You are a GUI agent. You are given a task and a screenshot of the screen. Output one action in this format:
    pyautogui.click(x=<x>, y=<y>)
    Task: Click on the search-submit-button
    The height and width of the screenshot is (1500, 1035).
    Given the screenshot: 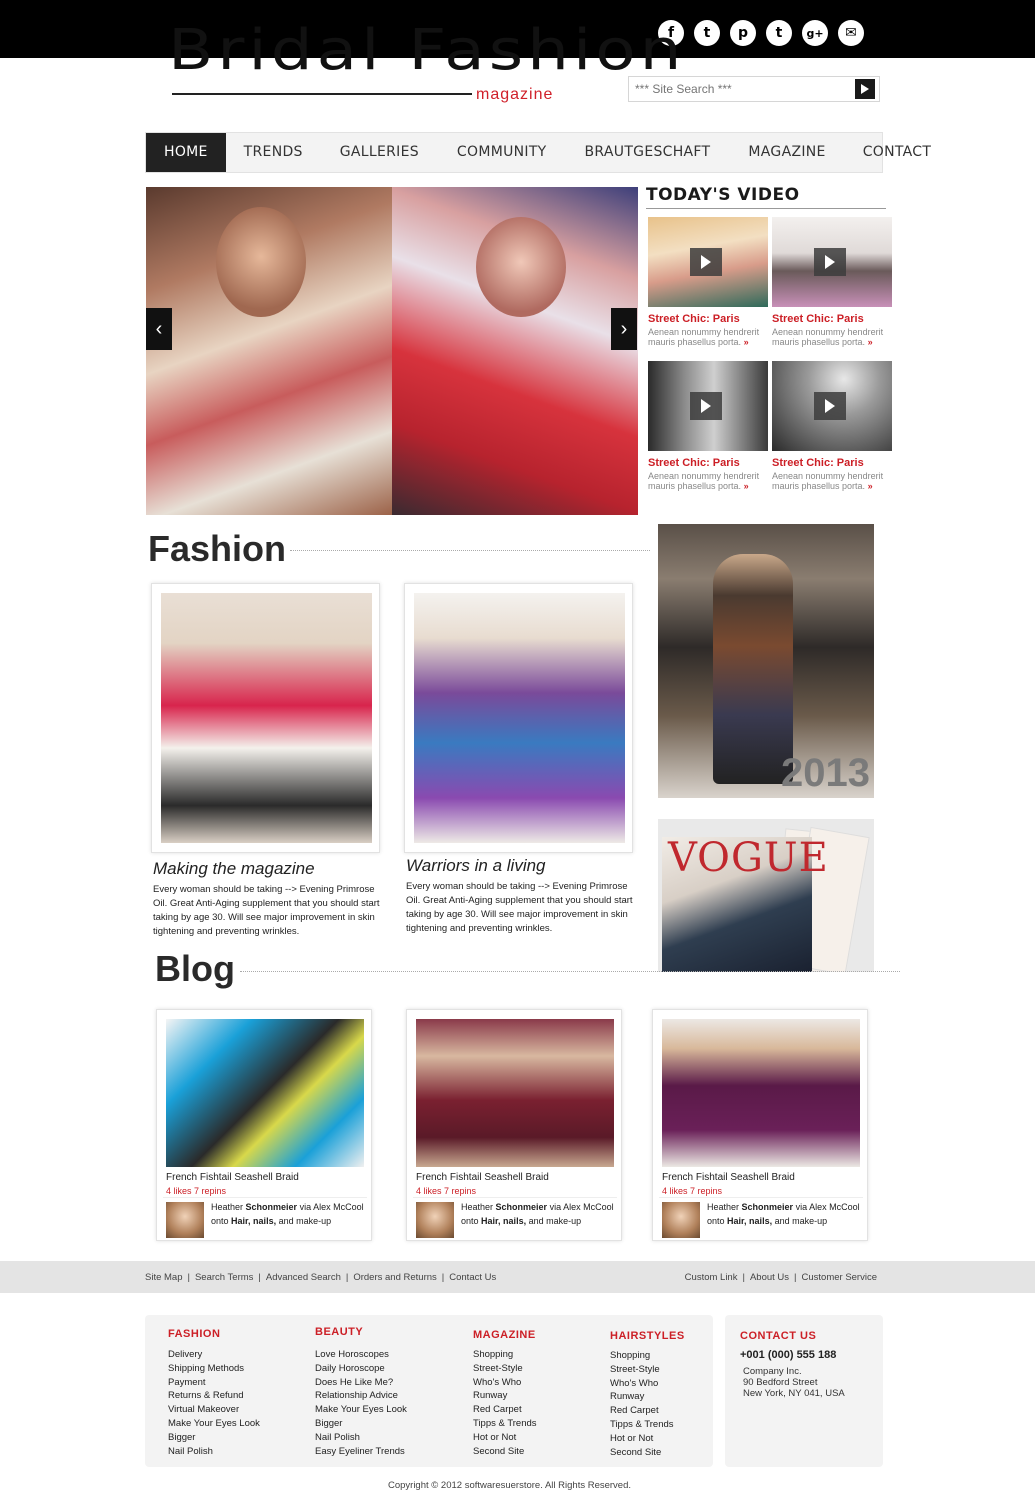 What is the action you would take?
    pyautogui.click(x=865, y=89)
    